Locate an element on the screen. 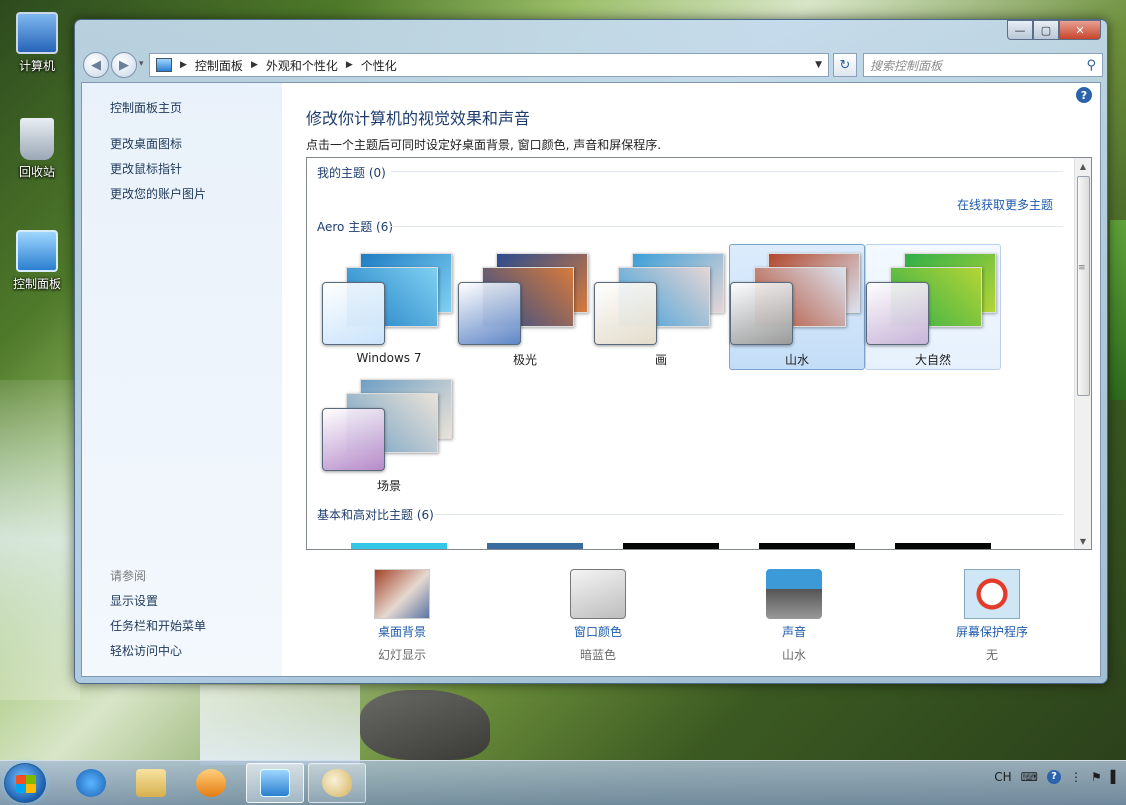 The width and height of the screenshot is (1126, 805). theme-setting-item: 窗口颜色 暗蓝色 is located at coordinates (598, 616).